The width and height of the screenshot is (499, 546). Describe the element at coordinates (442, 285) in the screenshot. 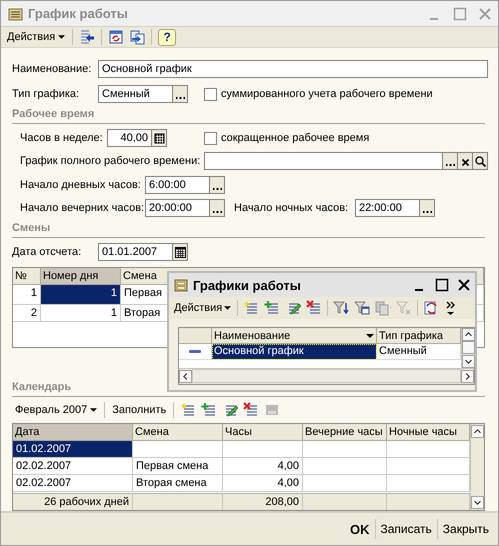

I see `maximize-button` at that location.